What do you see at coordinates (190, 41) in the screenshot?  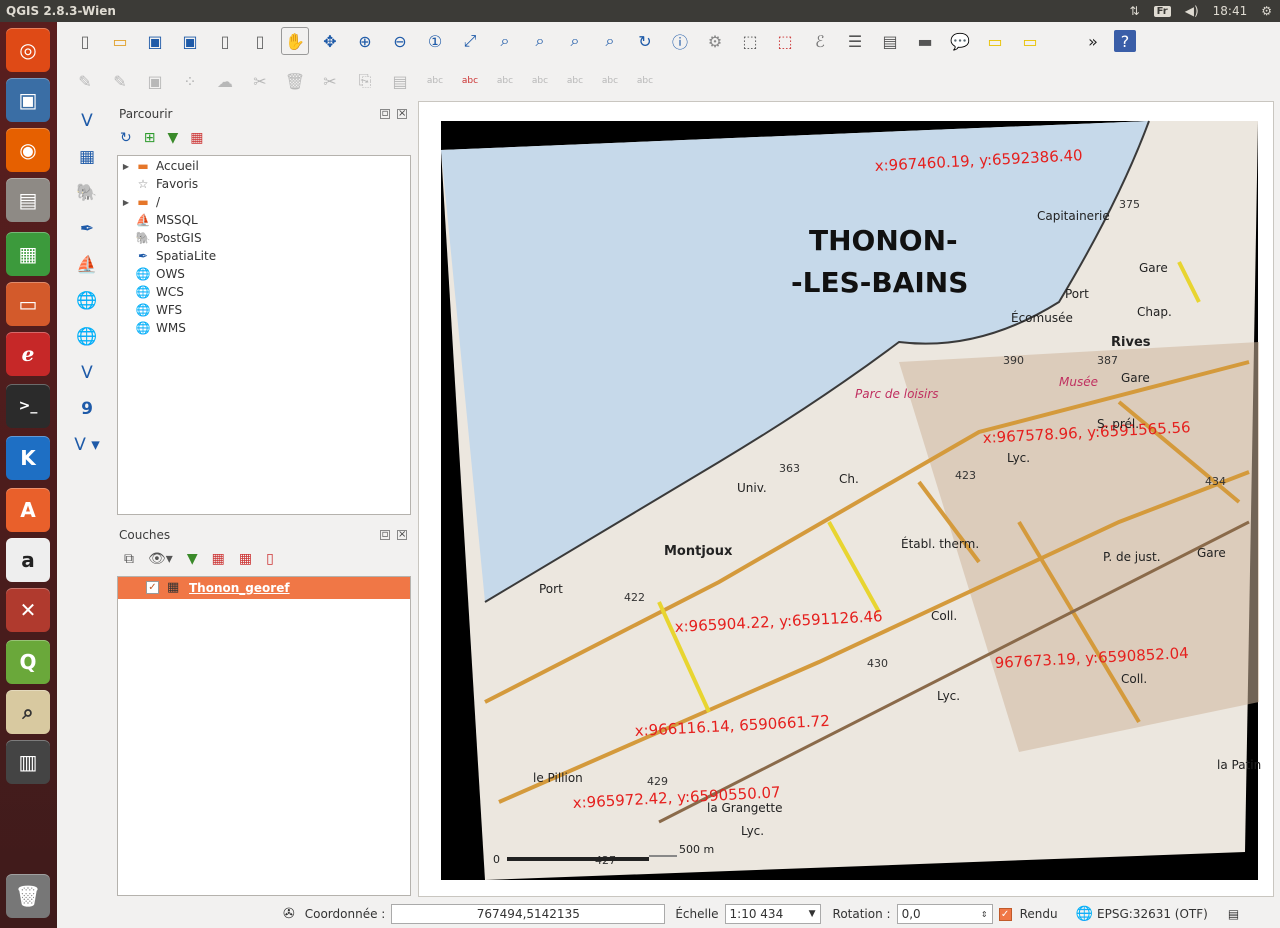 I see `save-as-icon: ▣` at bounding box center [190, 41].